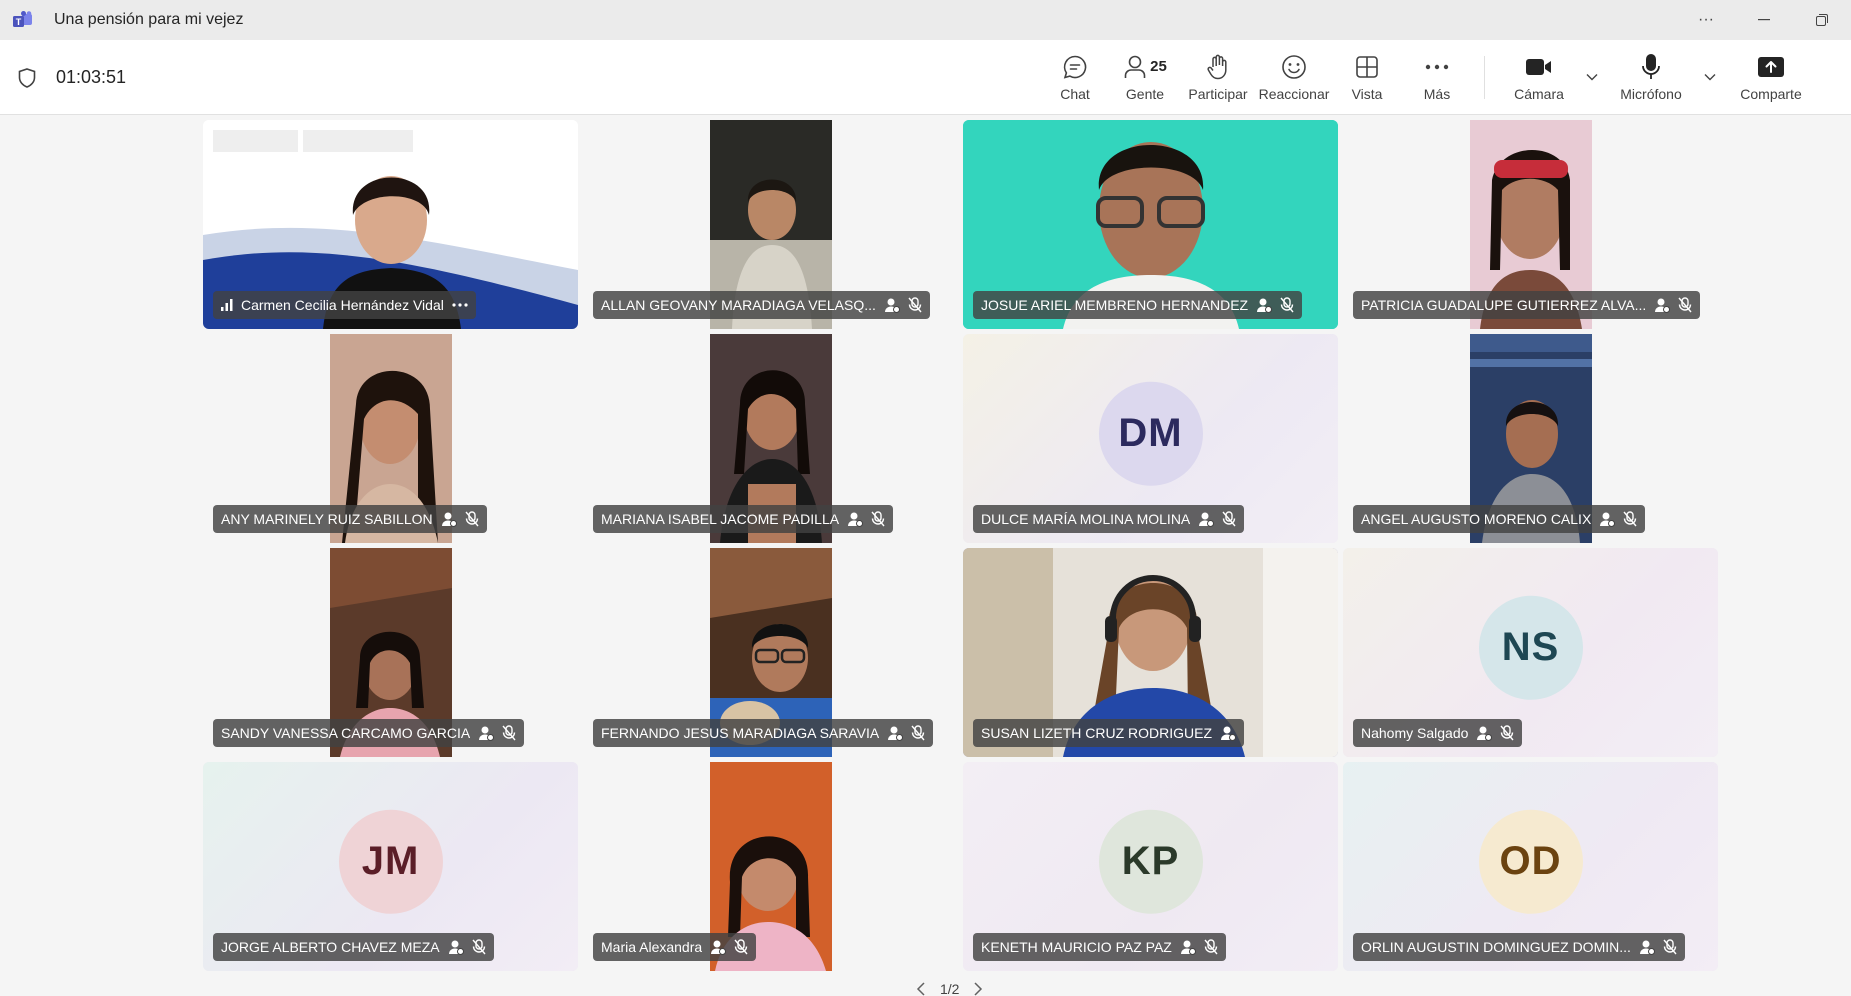 The height and width of the screenshot is (996, 1851). I want to click on people-button: 25 Gente, so click(1145, 77).